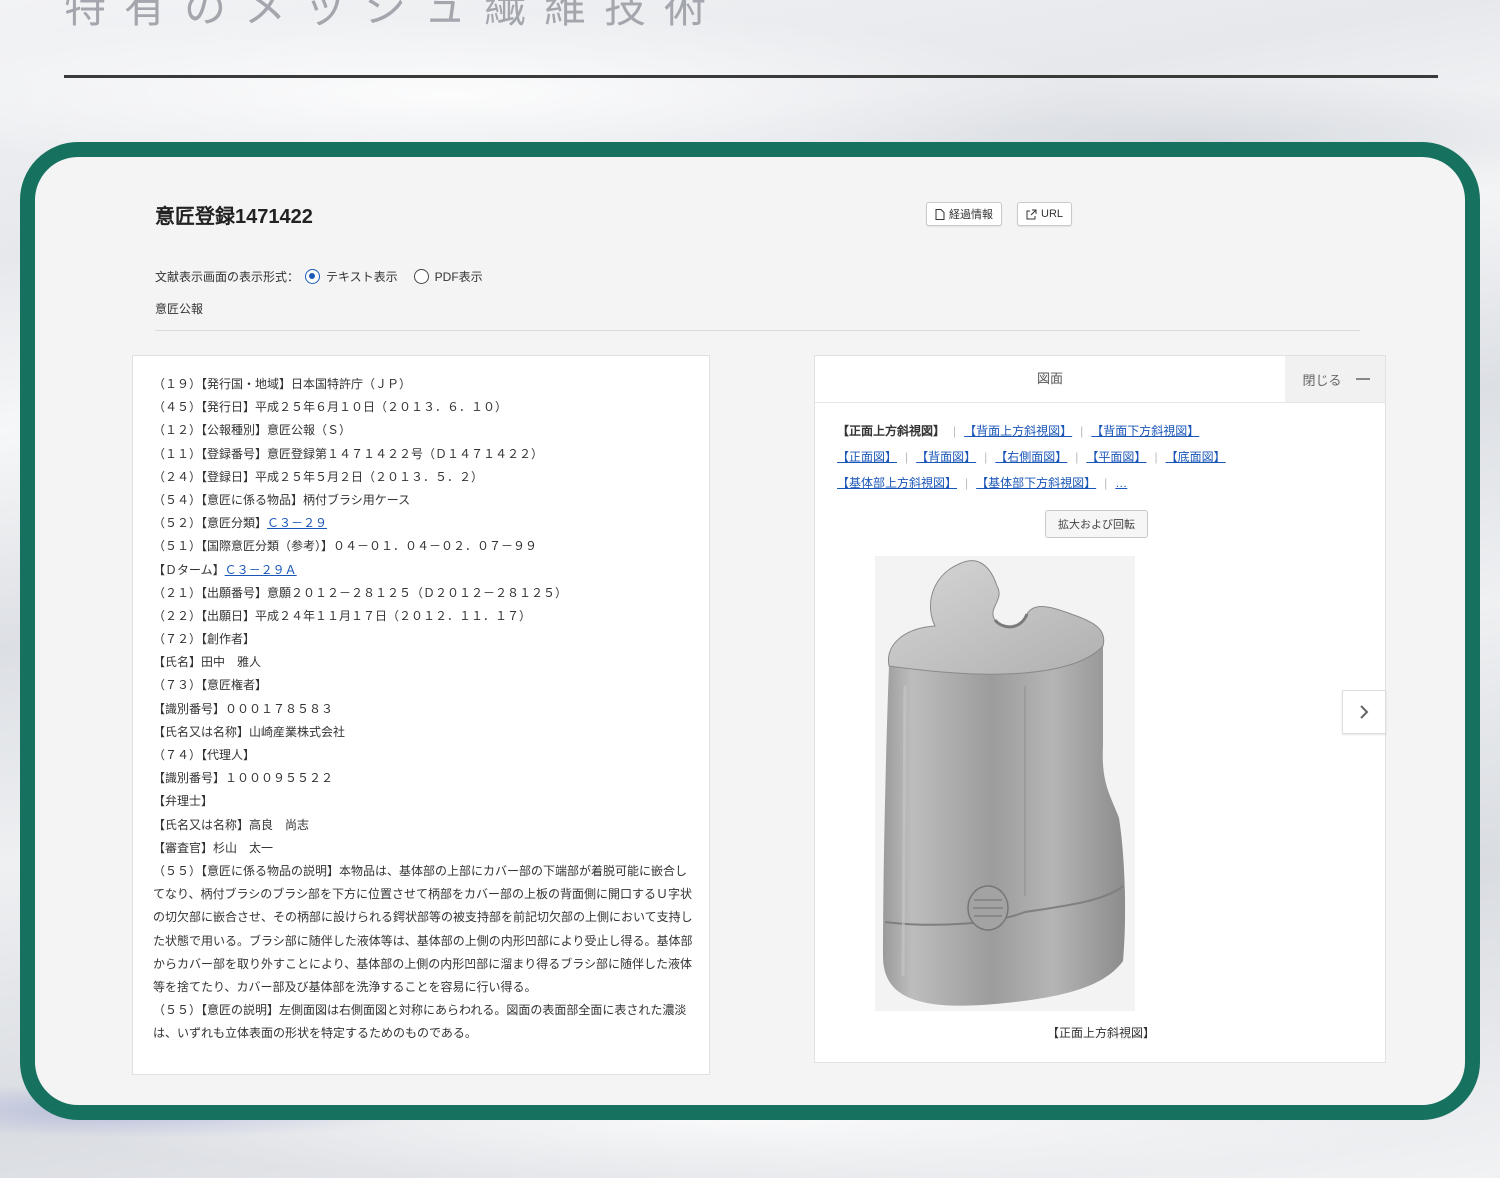 The image size is (1500, 1178). Describe the element at coordinates (425, 570) in the screenshot. I see `dterm-line: 【Ｄターム】Ｃ３－２９Ａ` at that location.